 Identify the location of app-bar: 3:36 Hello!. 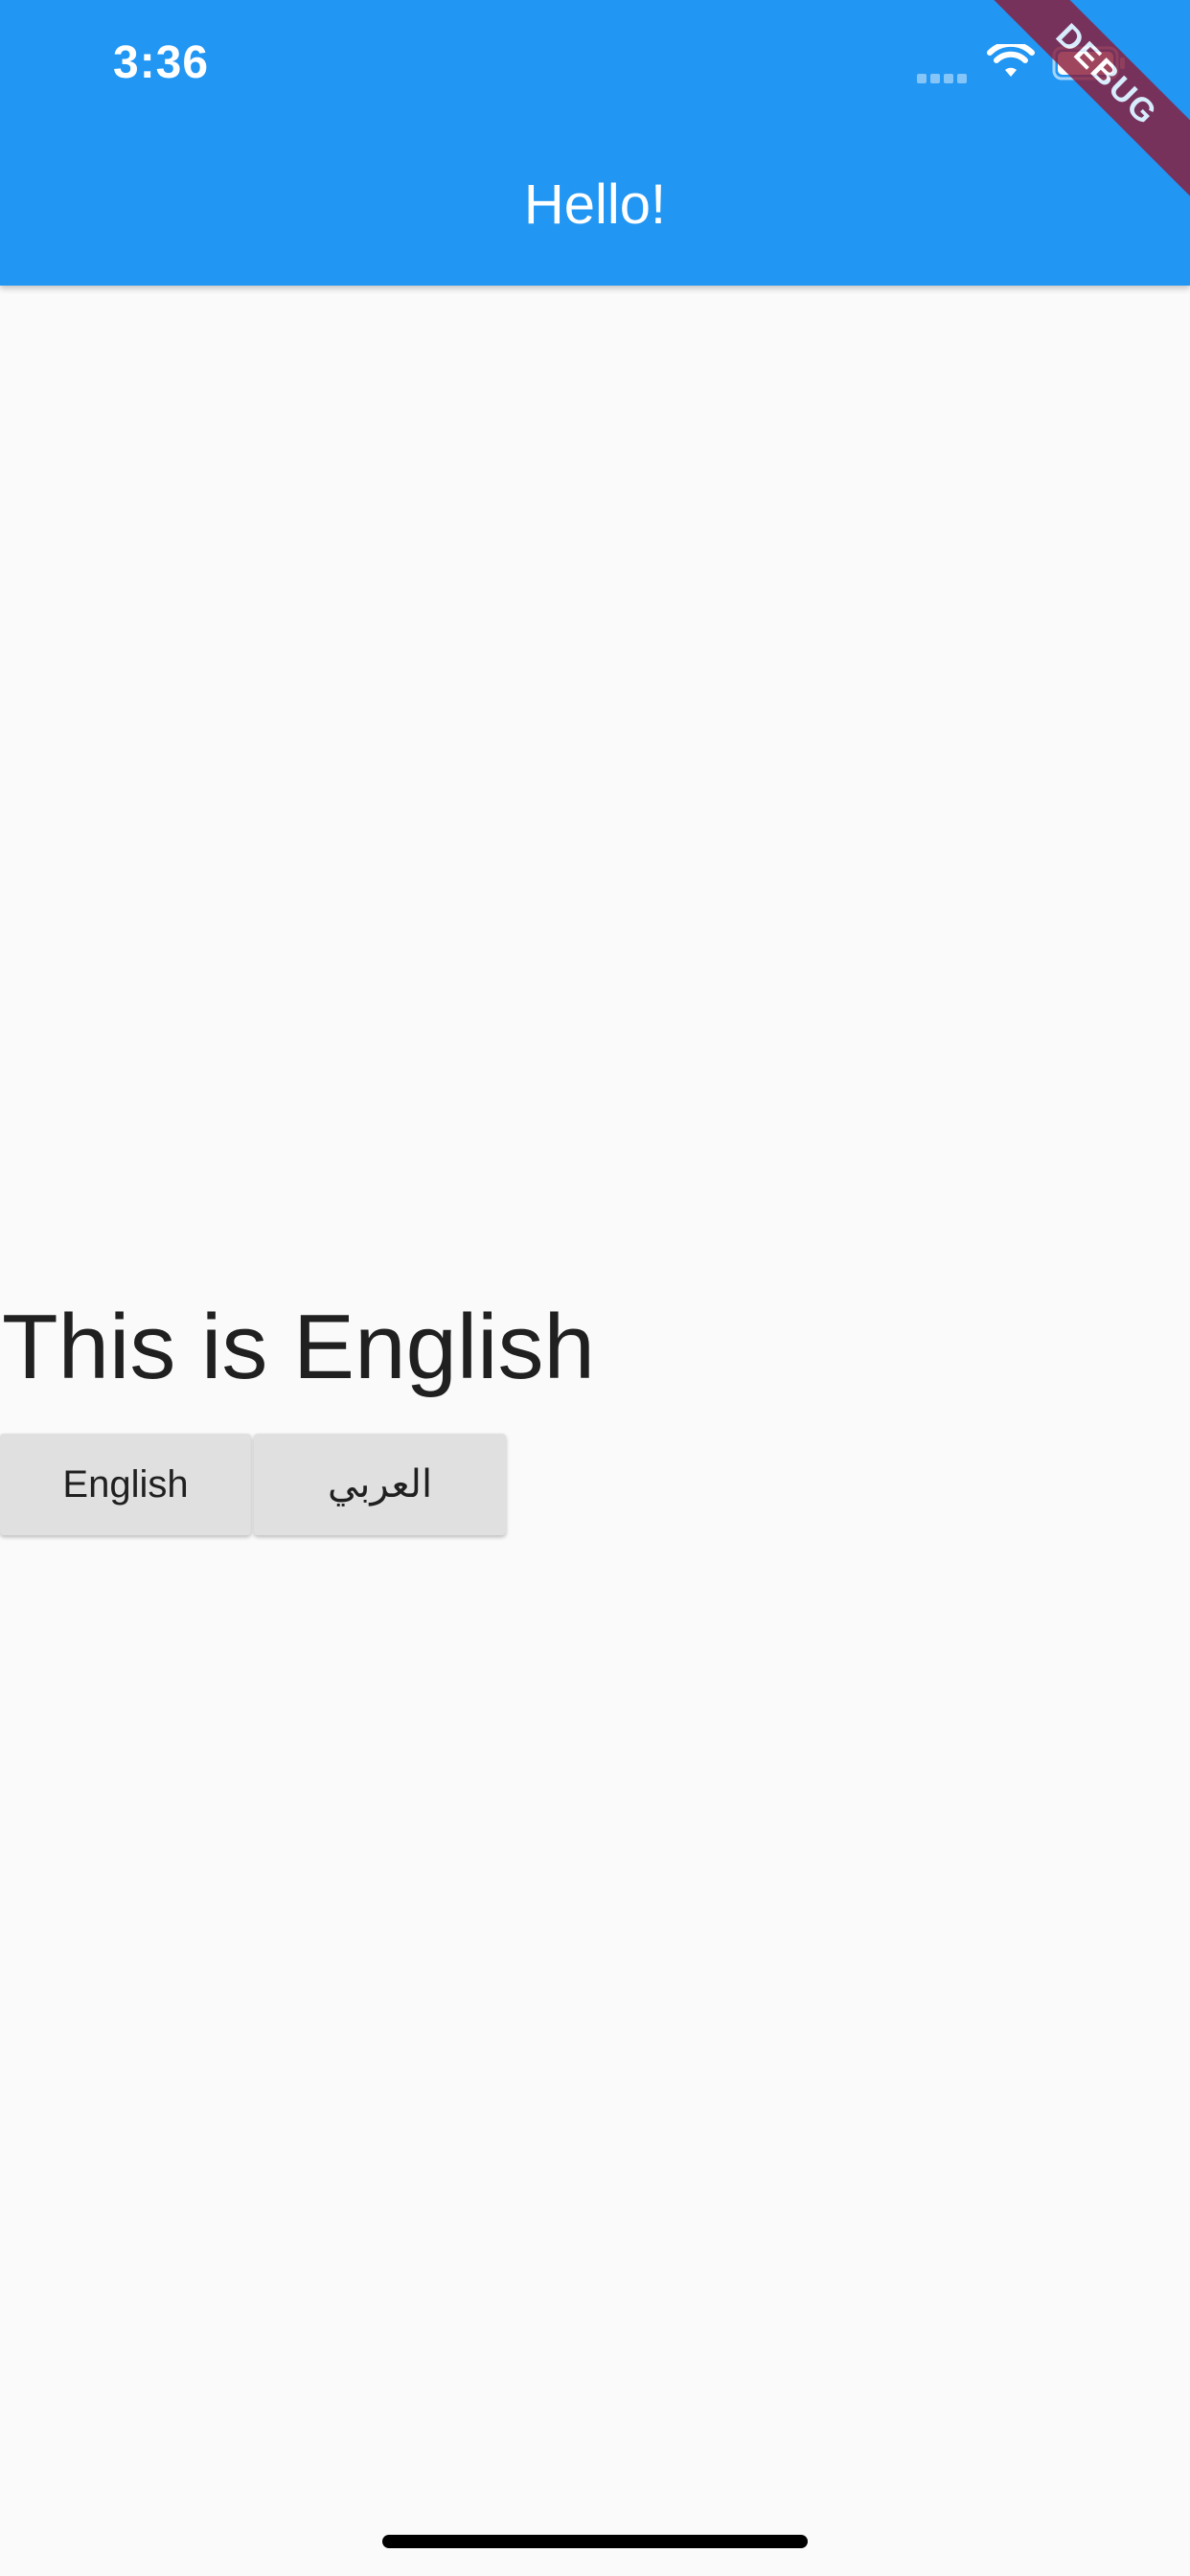
(595, 143).